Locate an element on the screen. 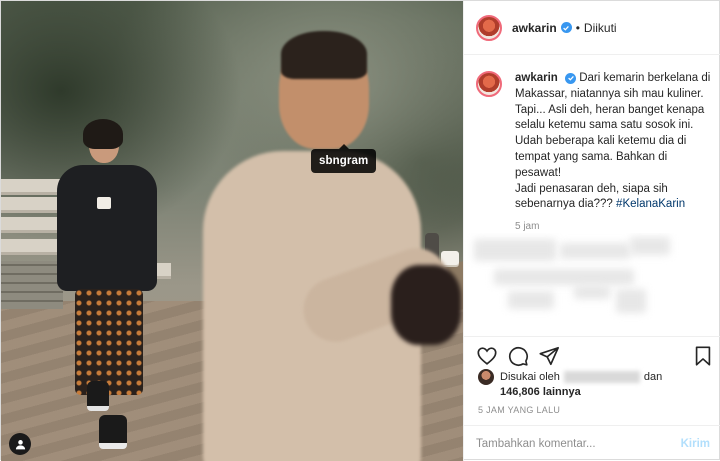 Image resolution: width=720 pixels, height=461 pixels. tagged-users-button is located at coordinates (20, 444).